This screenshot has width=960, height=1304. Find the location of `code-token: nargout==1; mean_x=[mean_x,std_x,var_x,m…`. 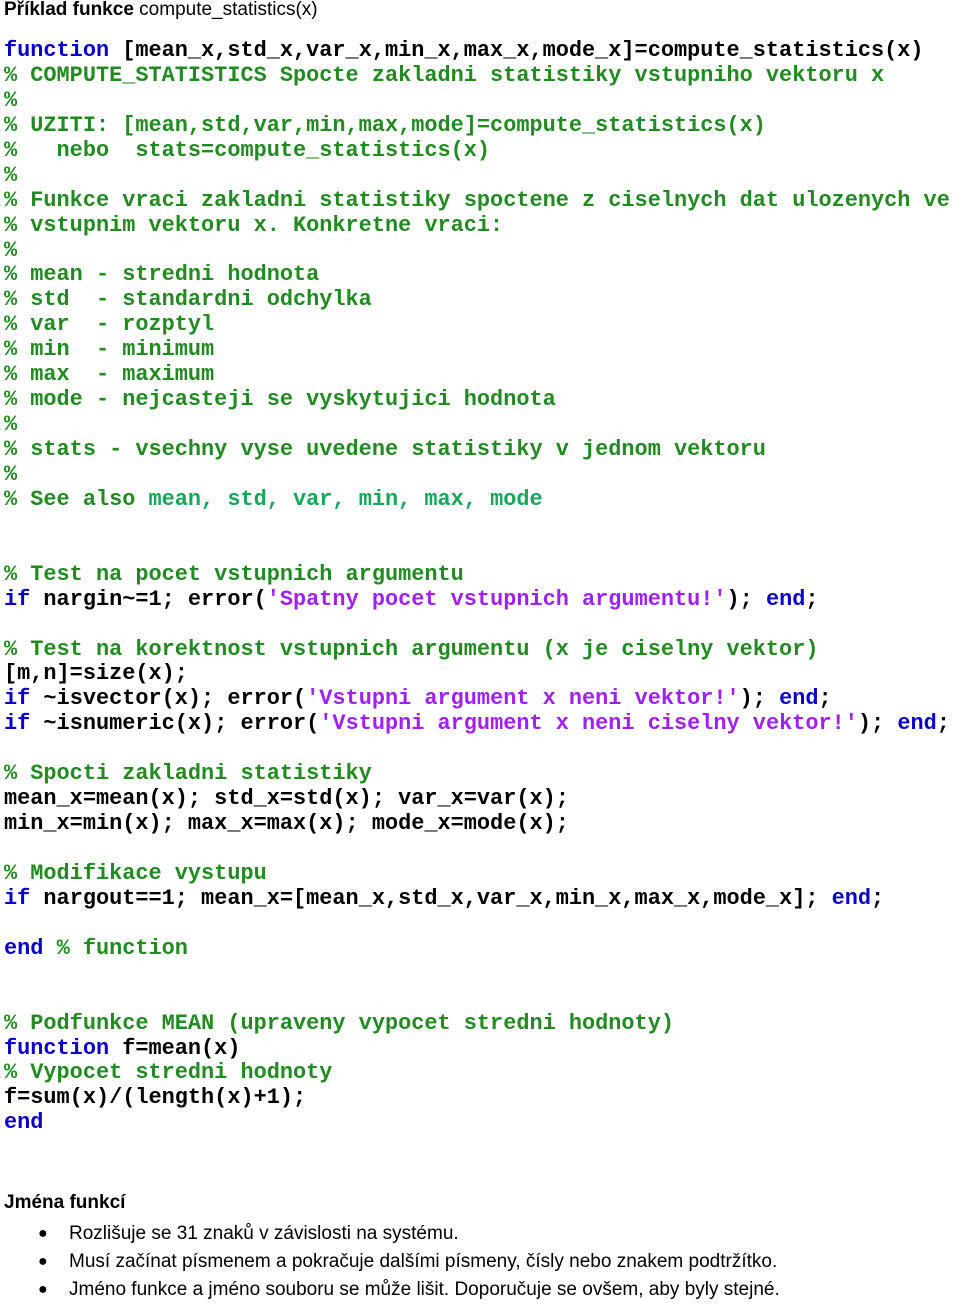

code-token: nargout==1; mean_x=[mean_x,std_x,var_x,m… is located at coordinates (431, 898).